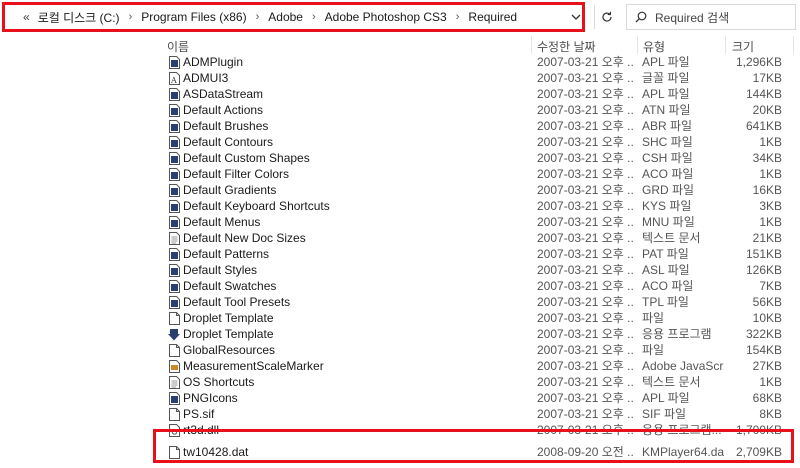 This screenshot has width=800, height=468. Describe the element at coordinates (770, 142) in the screenshot. I see `file-size: 1KB` at that location.